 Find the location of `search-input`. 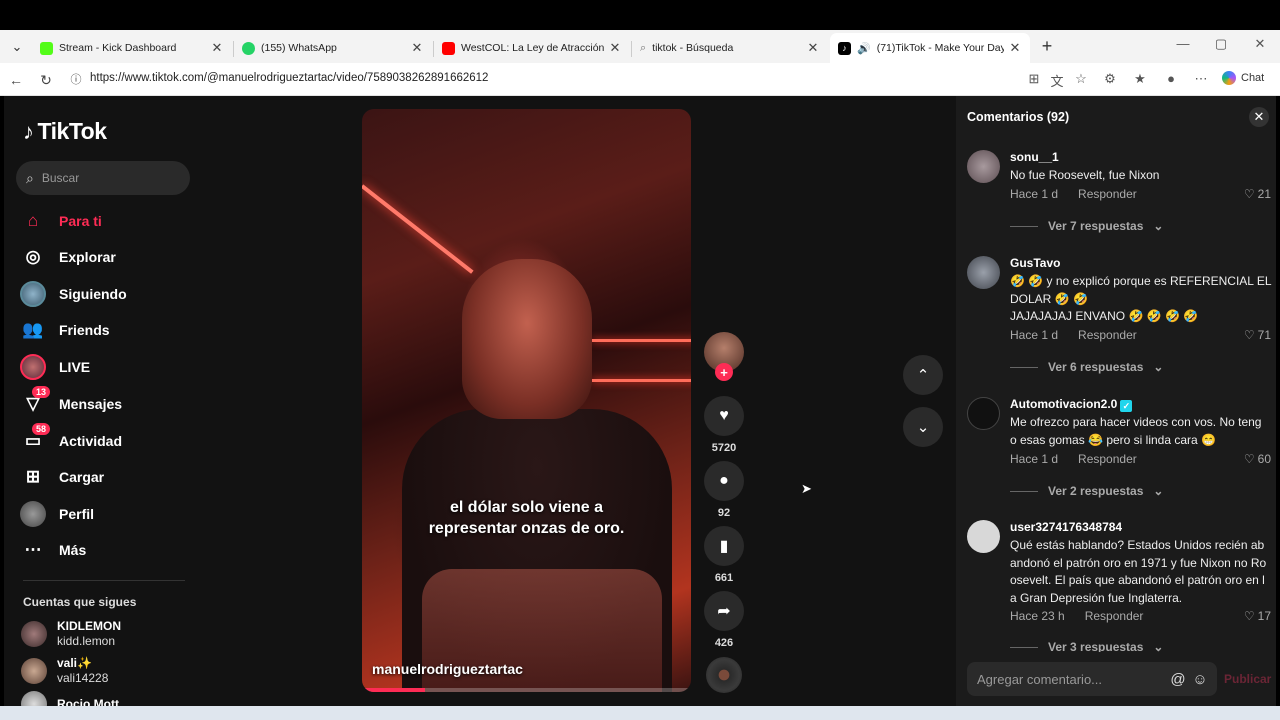

search-input is located at coordinates (101, 178).